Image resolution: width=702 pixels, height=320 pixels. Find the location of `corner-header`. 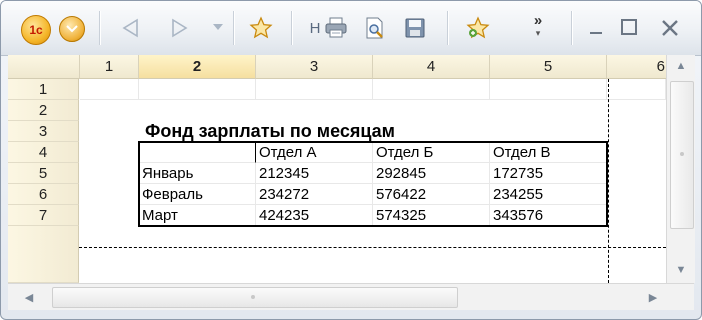

corner-header is located at coordinates (44, 67).